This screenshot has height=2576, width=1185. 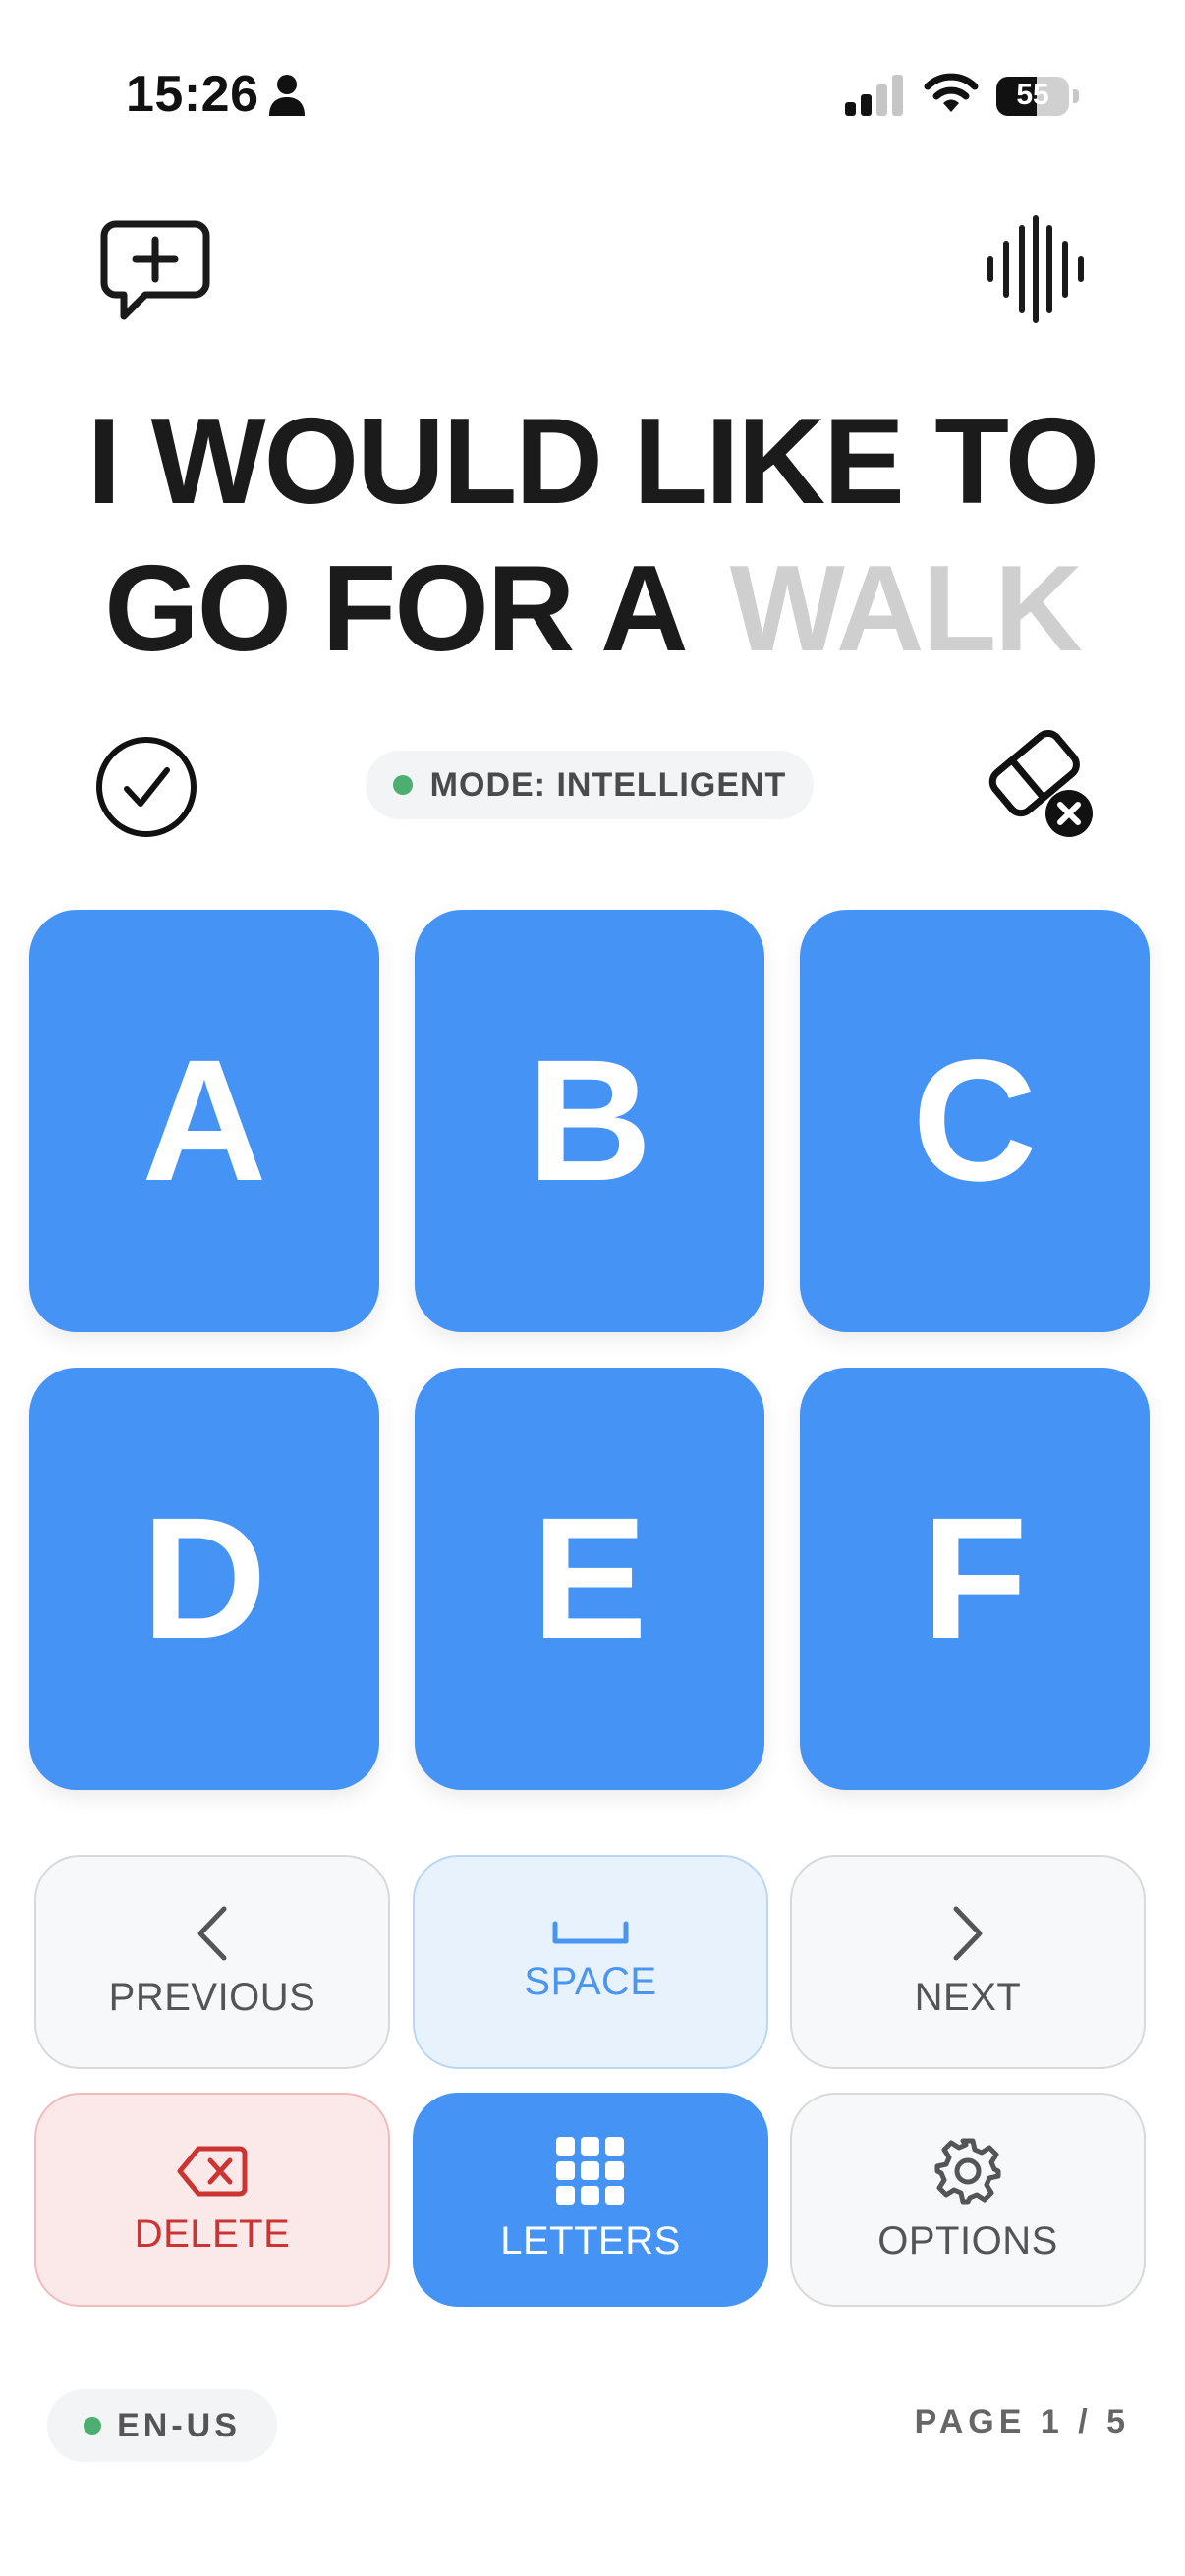 I want to click on gear-icon, so click(x=968, y=2171).